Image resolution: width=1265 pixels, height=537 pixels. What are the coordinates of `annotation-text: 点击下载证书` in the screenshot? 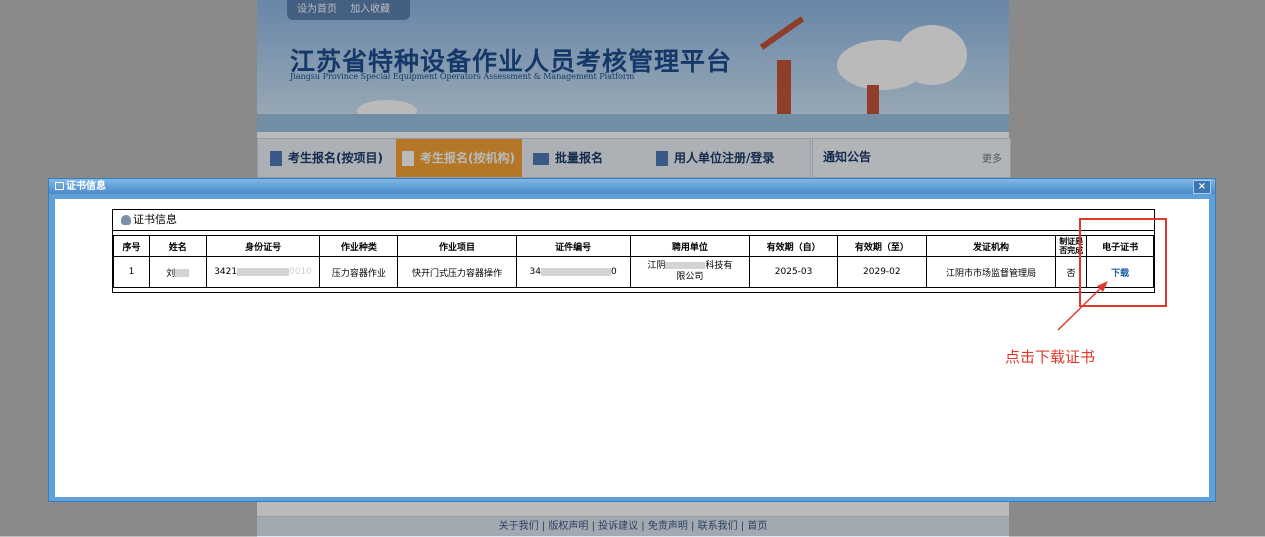 It's located at (1050, 357).